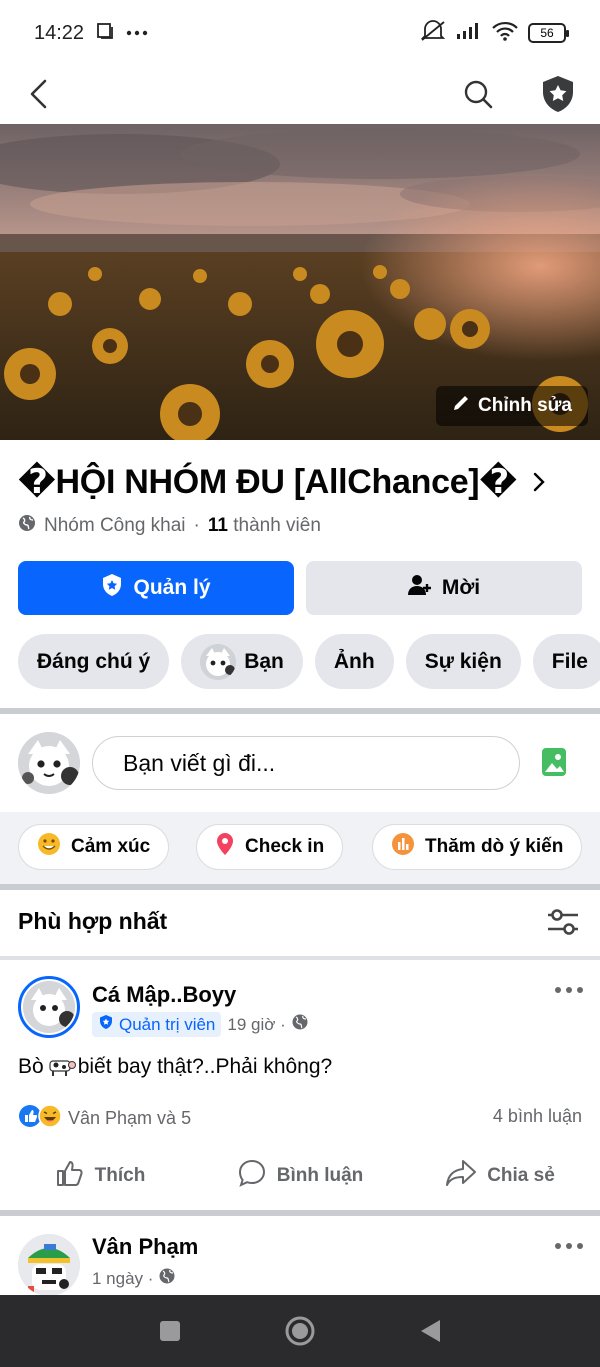 The image size is (600, 1367). I want to click on post-text-start: Bò, so click(31, 1066).